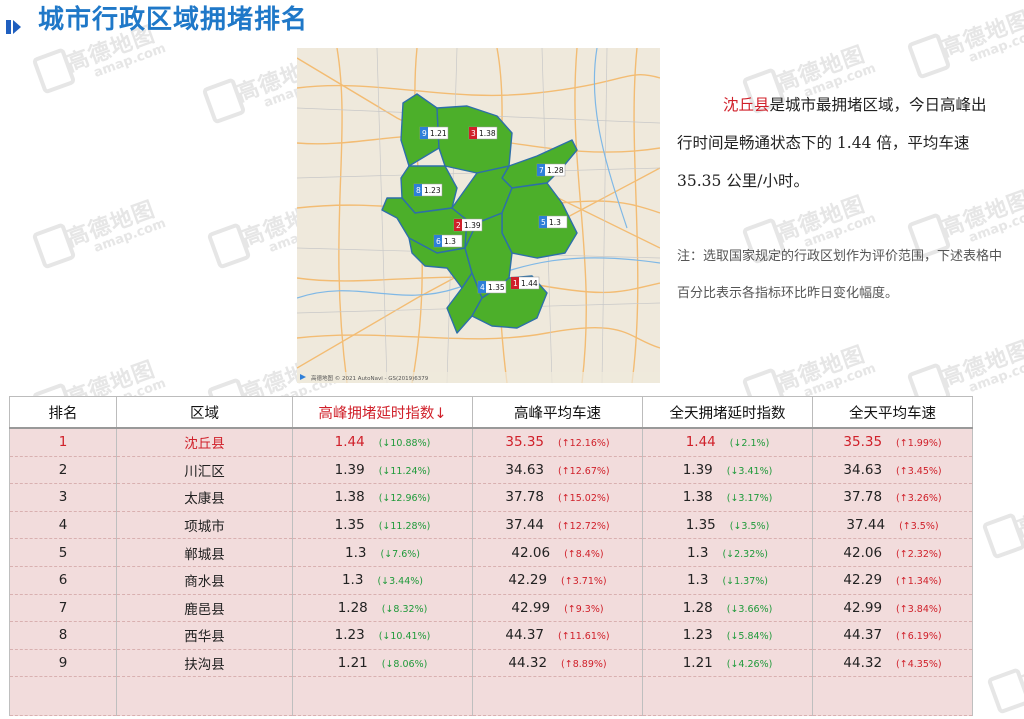 The width and height of the screenshot is (1024, 719). I want to click on rank-value: 1, so click(63, 442).